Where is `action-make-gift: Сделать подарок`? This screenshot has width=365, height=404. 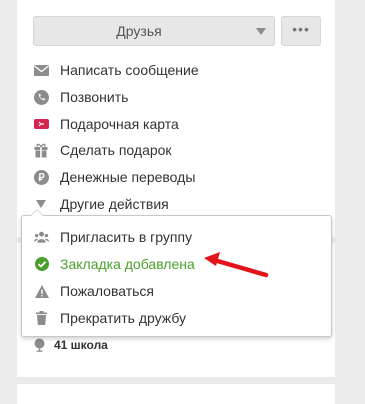
action-make-gift: Сделать подарок is located at coordinates (116, 150).